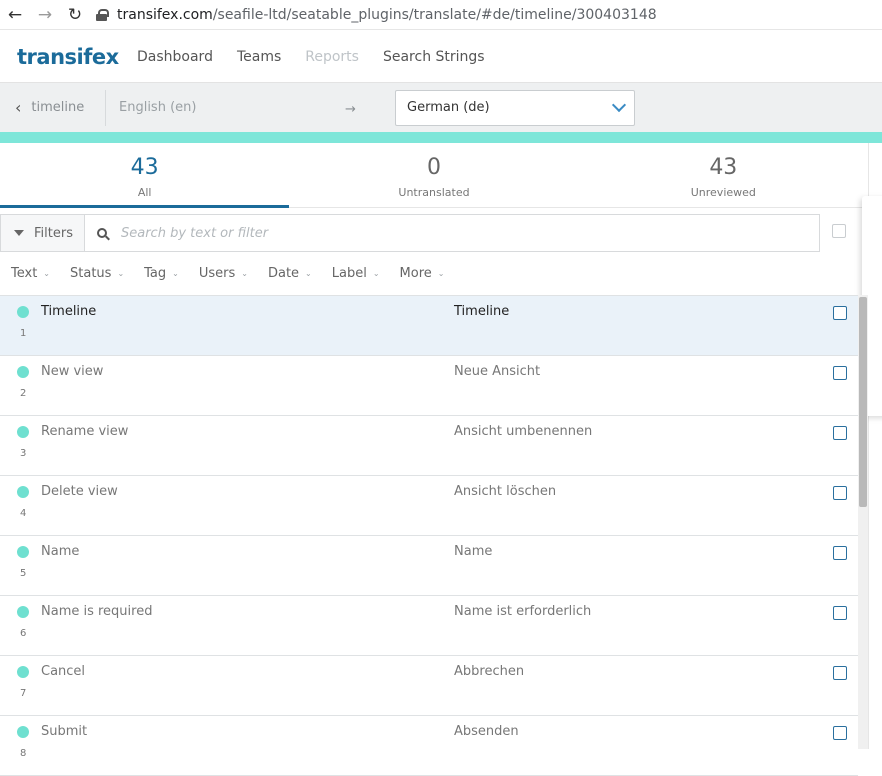  Describe the element at coordinates (58, 107) in the screenshot. I see `back-link-label: timeline` at that location.